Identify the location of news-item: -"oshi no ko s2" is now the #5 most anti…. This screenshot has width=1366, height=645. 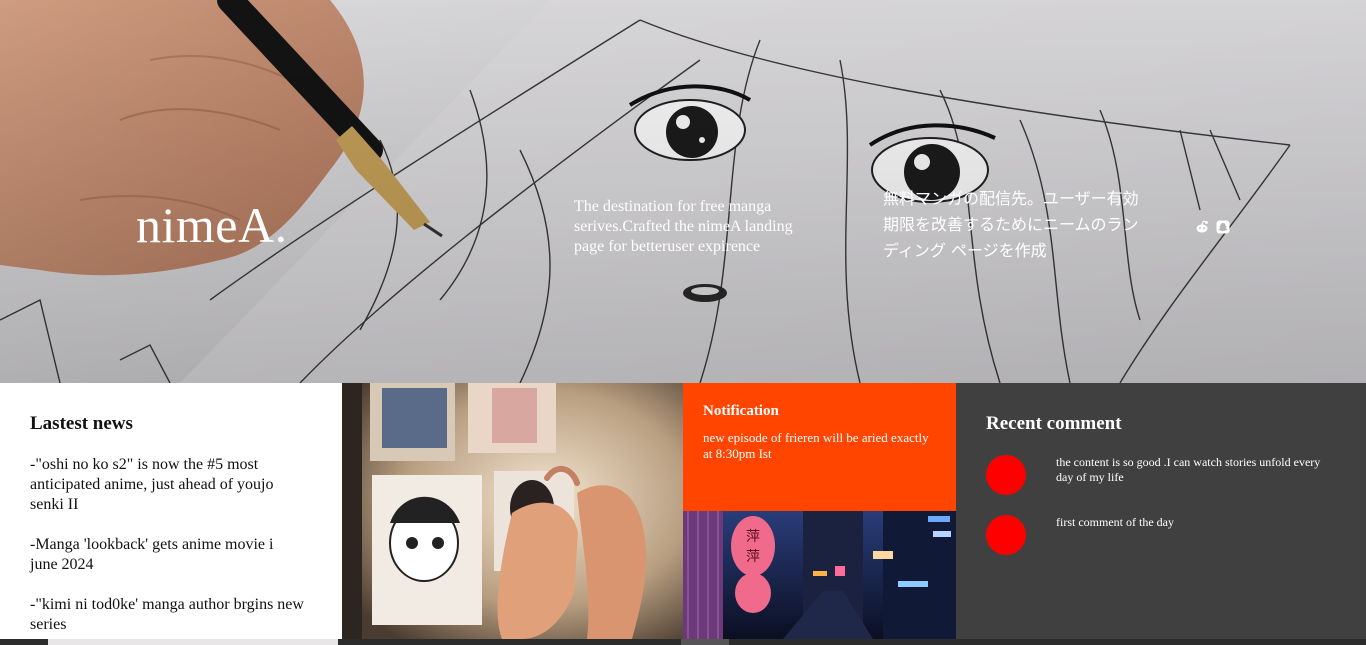
(167, 485).